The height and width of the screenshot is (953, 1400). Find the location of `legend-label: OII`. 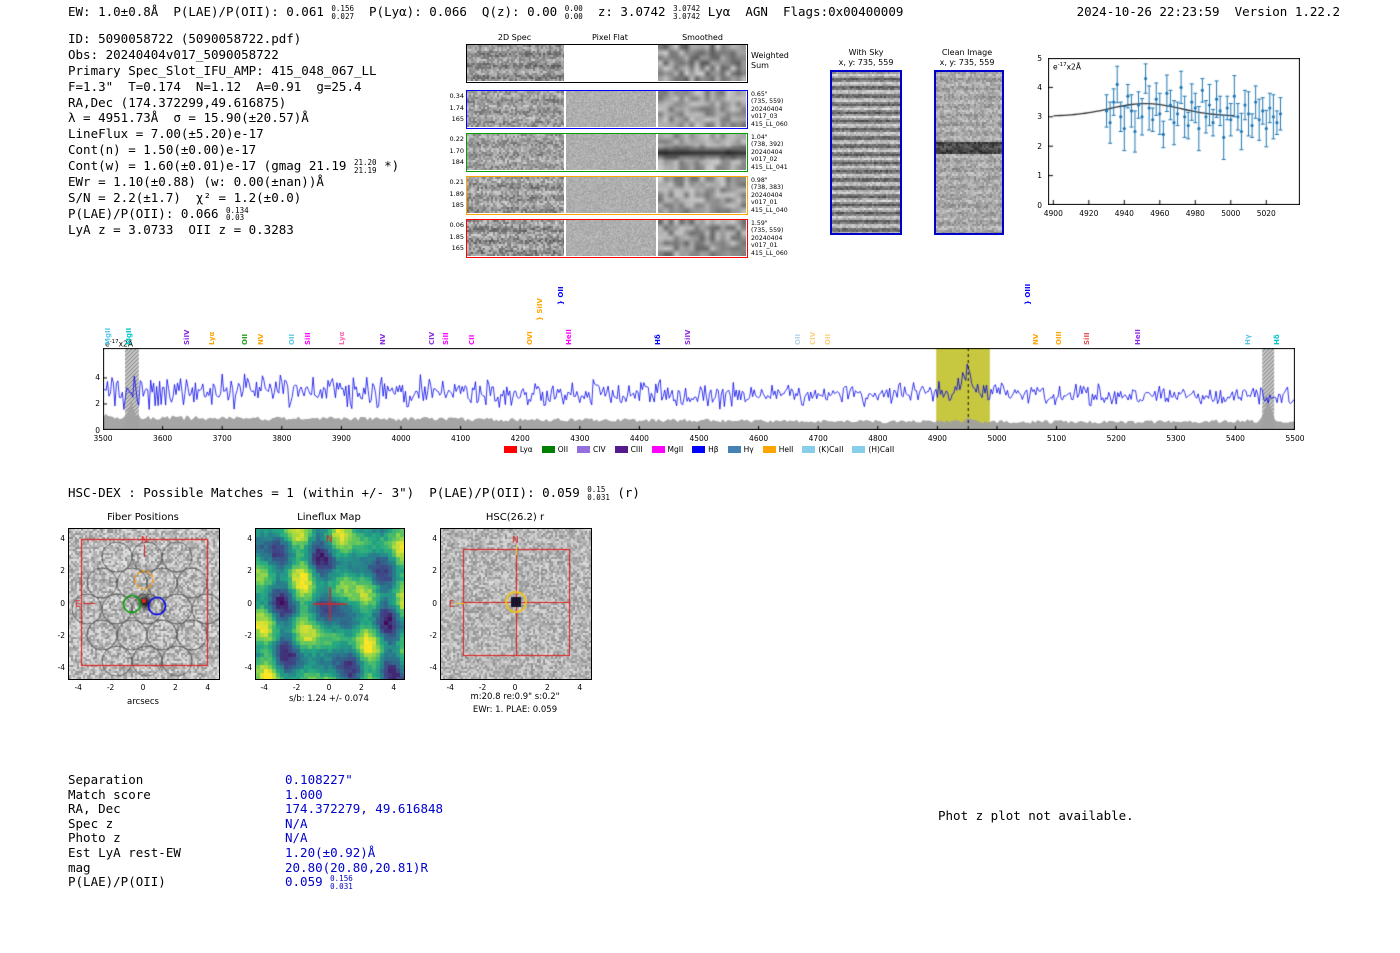

legend-label: OII is located at coordinates (563, 449).